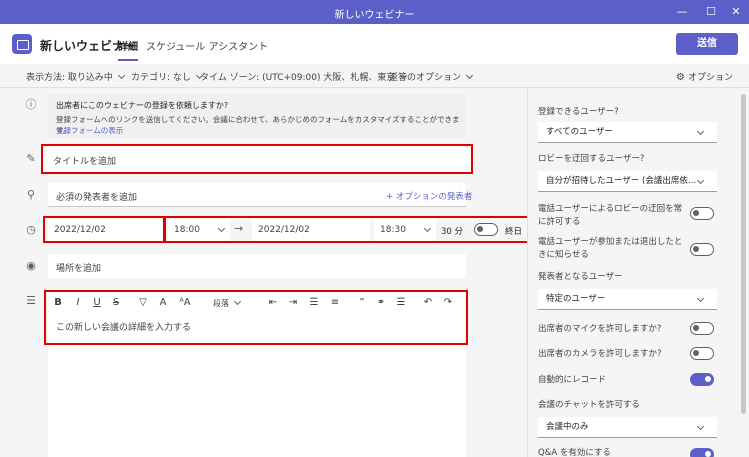 This screenshot has width=749, height=457. What do you see at coordinates (239, 228) in the screenshot?
I see `arrow-right-icon: →` at bounding box center [239, 228].